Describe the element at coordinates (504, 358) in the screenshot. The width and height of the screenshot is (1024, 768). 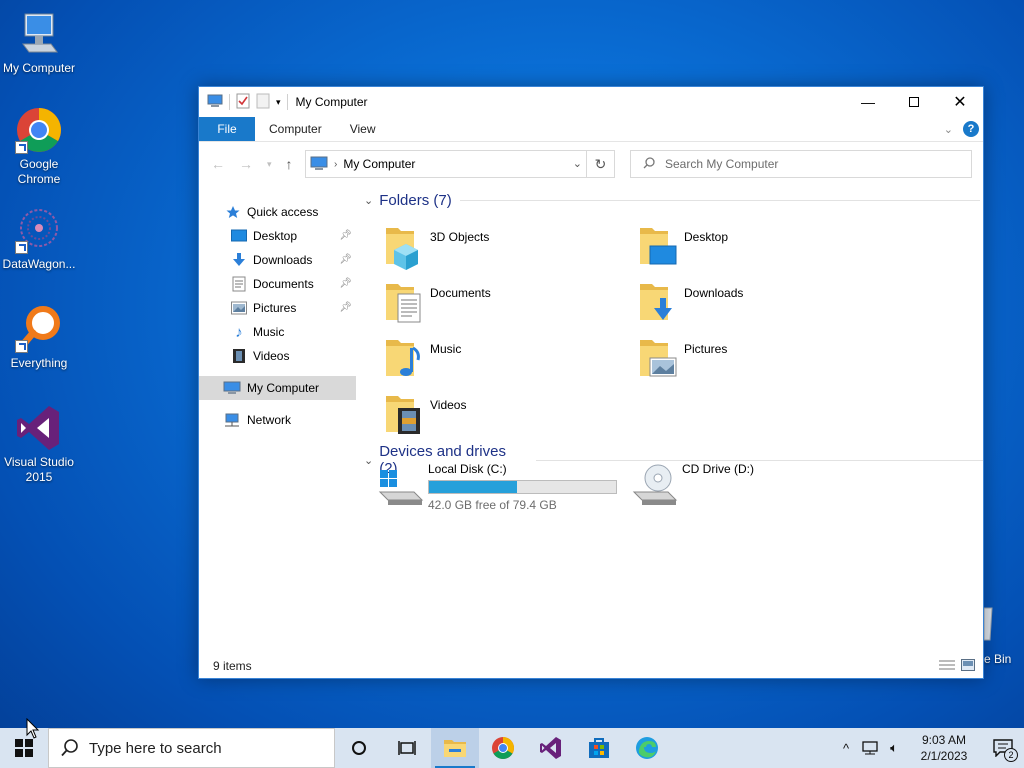
I see `folder-music: Music` at that location.